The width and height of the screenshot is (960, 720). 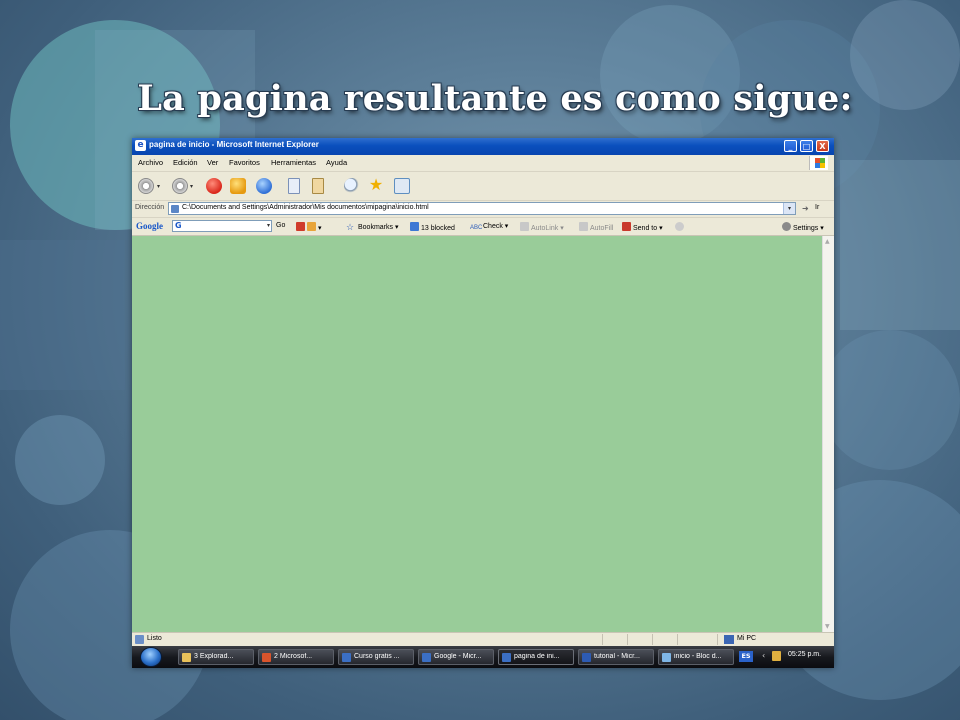 What do you see at coordinates (402, 186) in the screenshot?
I see `history-icon` at bounding box center [402, 186].